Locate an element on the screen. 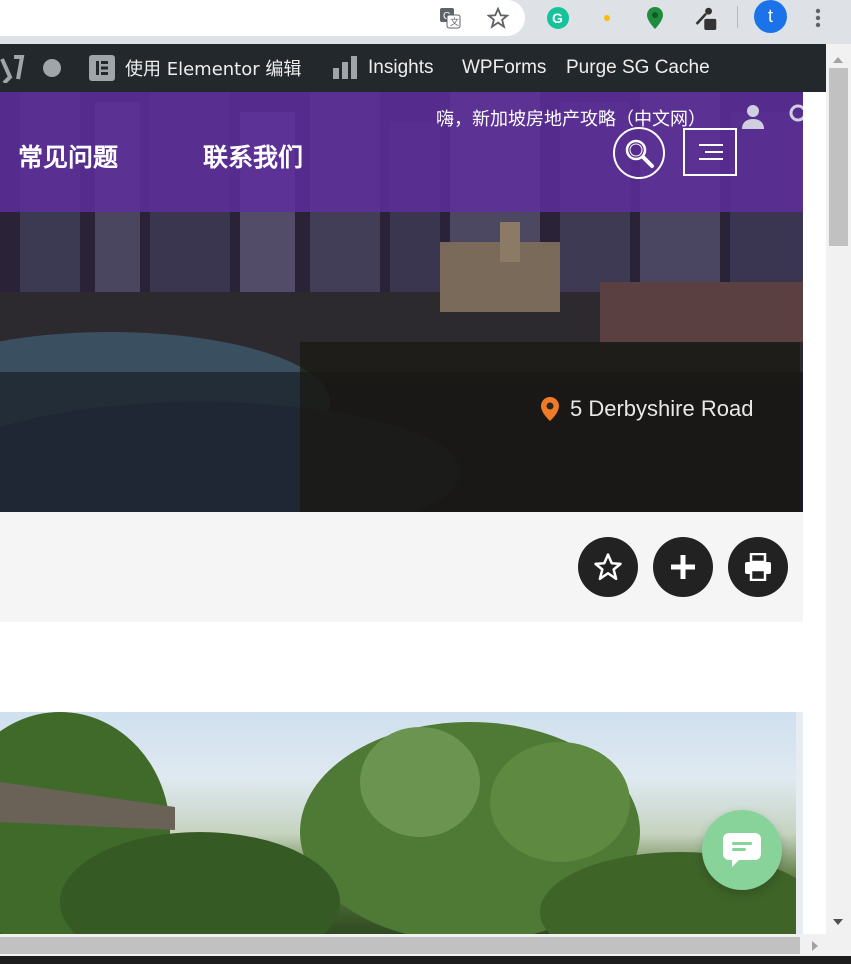  insights-label: Insights is located at coordinates (401, 67).